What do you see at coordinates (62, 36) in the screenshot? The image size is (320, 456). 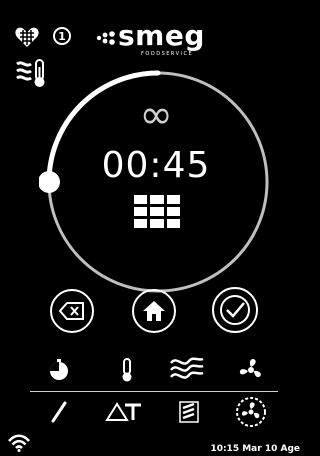 I see `notification-badge: 1` at bounding box center [62, 36].